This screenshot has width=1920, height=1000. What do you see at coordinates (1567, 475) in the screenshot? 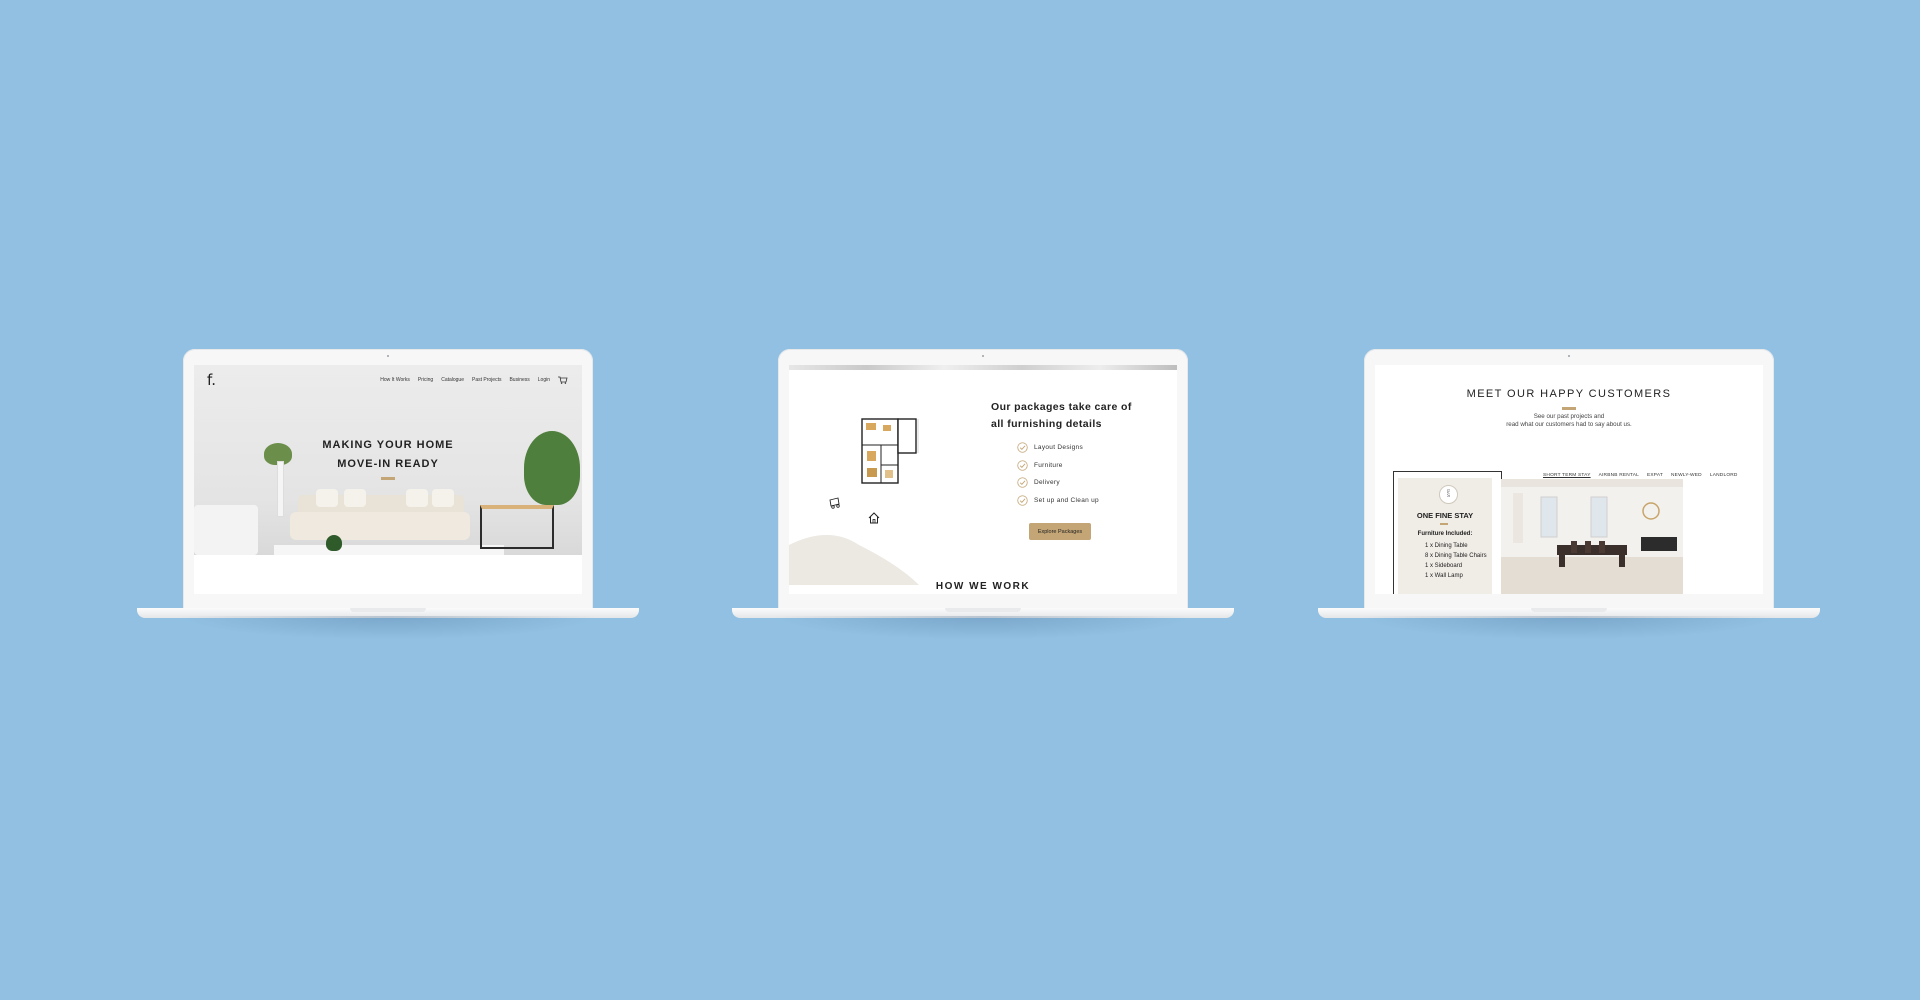
I see `tab-short-term-stay: SHORT TERM STAY` at bounding box center [1567, 475].